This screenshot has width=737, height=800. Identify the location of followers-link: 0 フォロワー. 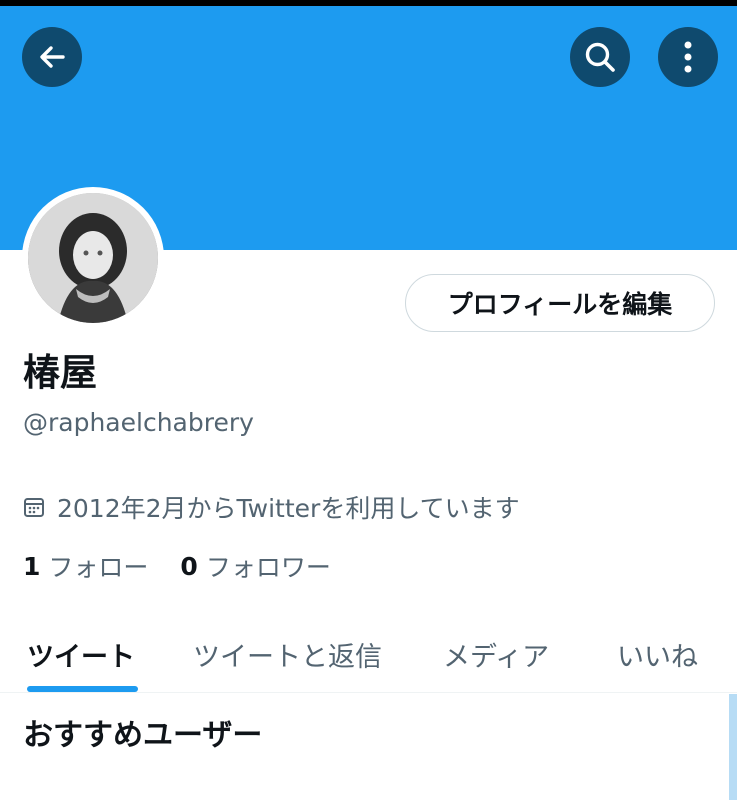
(255, 566).